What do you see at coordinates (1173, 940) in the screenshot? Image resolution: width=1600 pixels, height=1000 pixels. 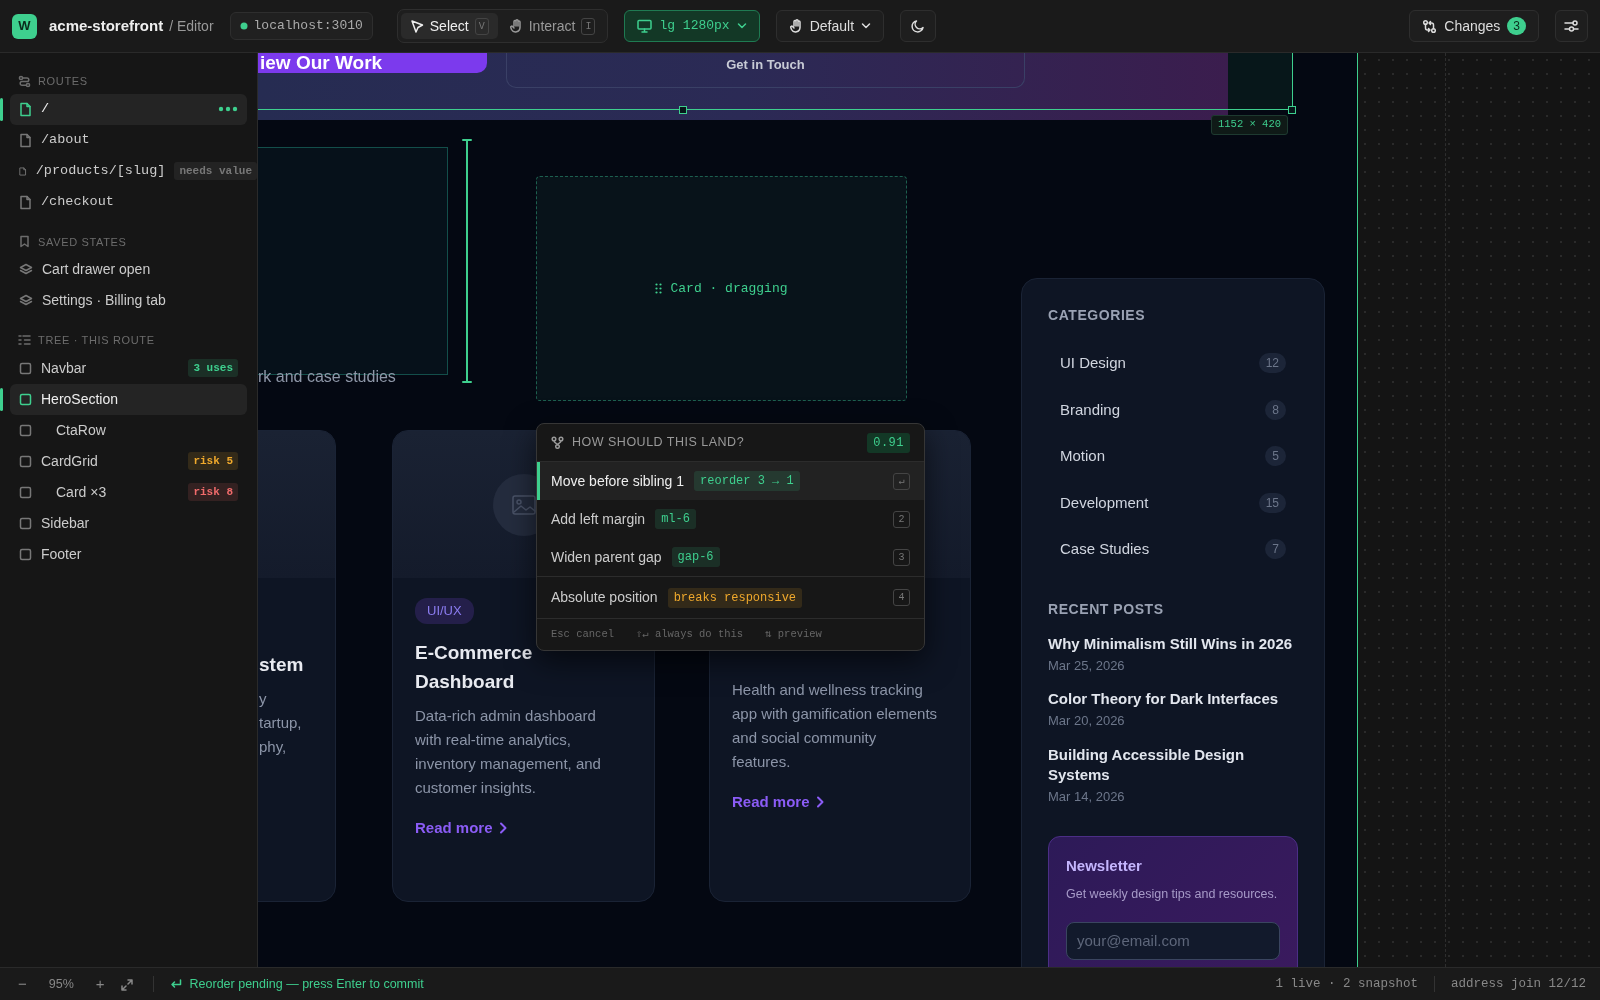 I see `email-field: your@email.com` at bounding box center [1173, 940].